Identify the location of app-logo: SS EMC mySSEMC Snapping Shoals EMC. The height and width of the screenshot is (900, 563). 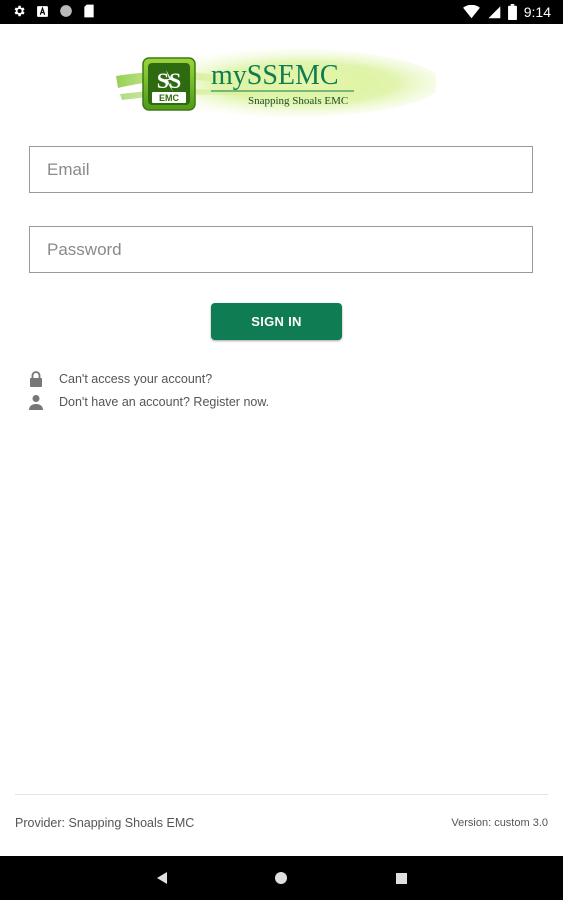
(278, 83).